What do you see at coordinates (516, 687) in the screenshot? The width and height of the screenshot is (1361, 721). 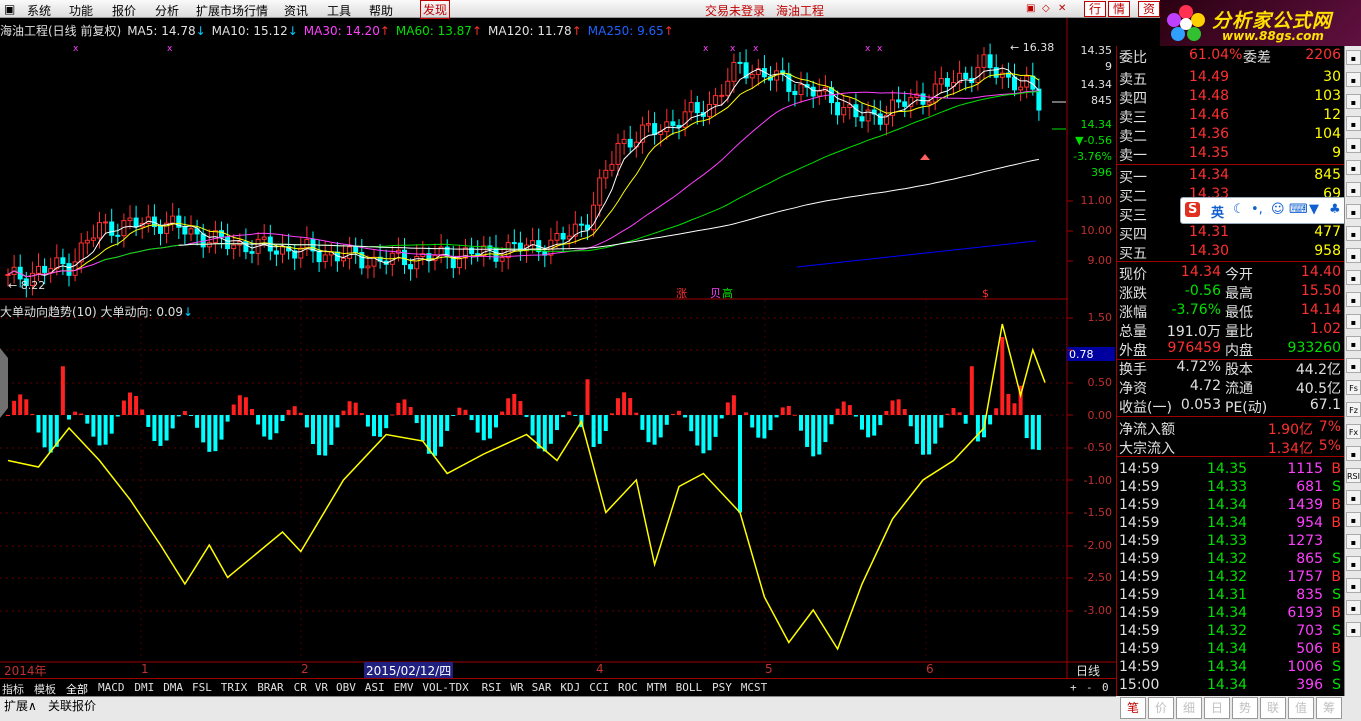 I see `tab-wr: WR` at bounding box center [516, 687].